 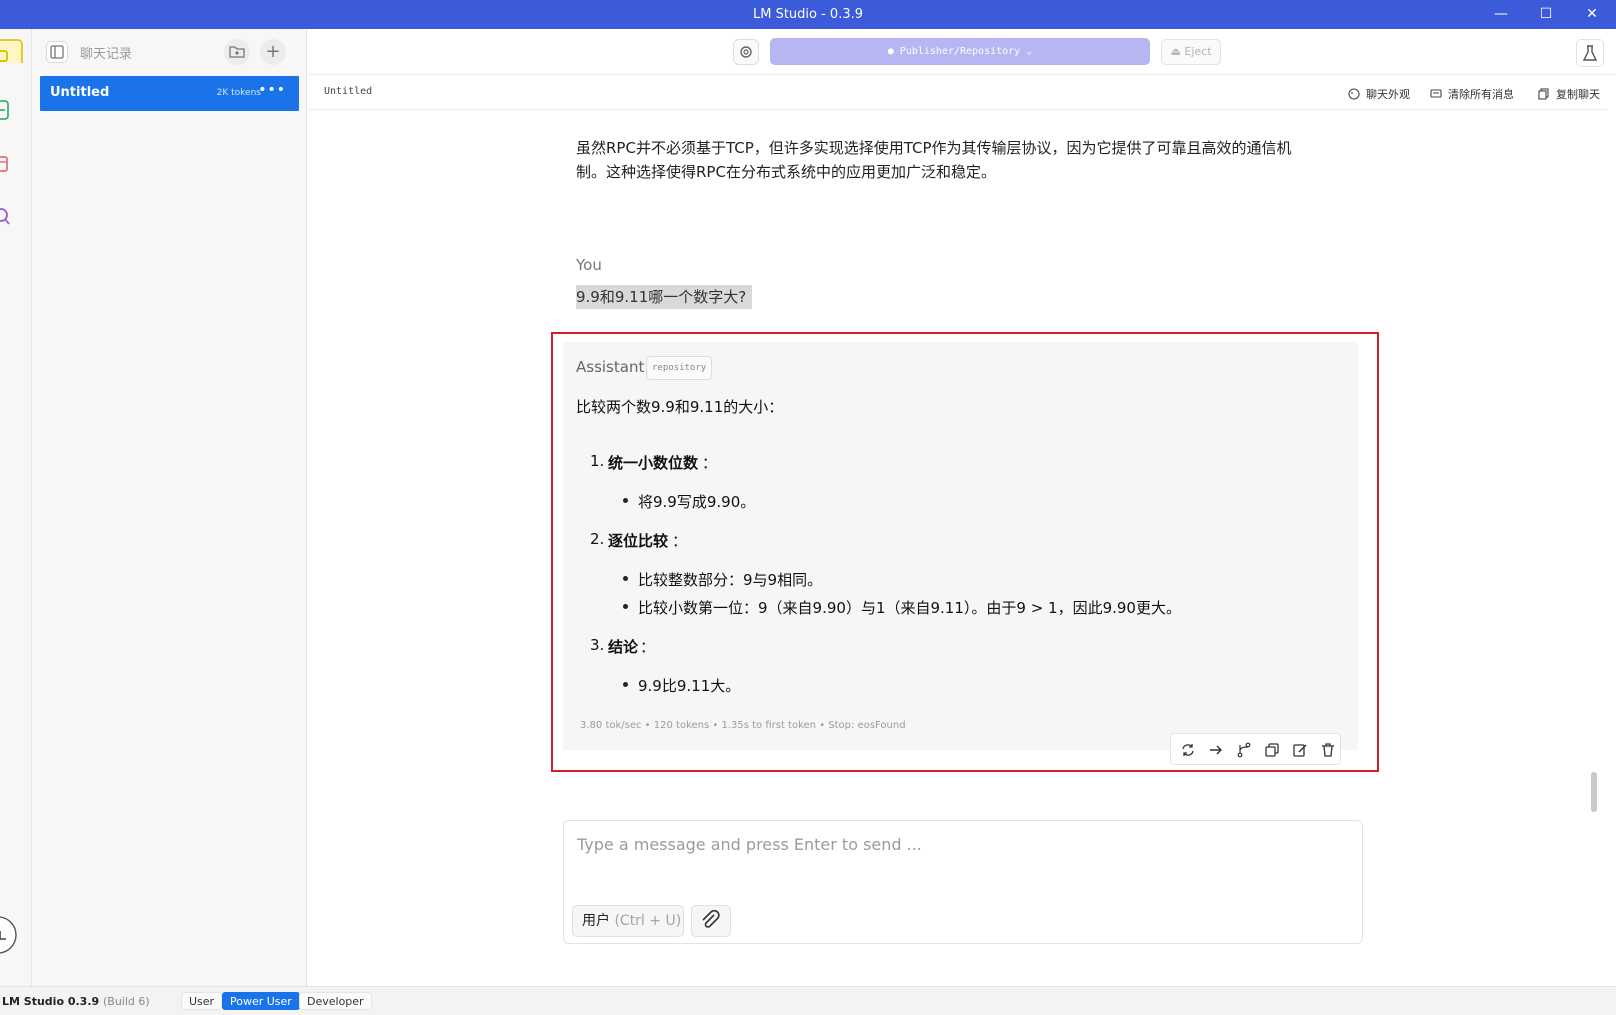 What do you see at coordinates (1175, 51) in the screenshot?
I see `eject-icon: ⏏` at bounding box center [1175, 51].